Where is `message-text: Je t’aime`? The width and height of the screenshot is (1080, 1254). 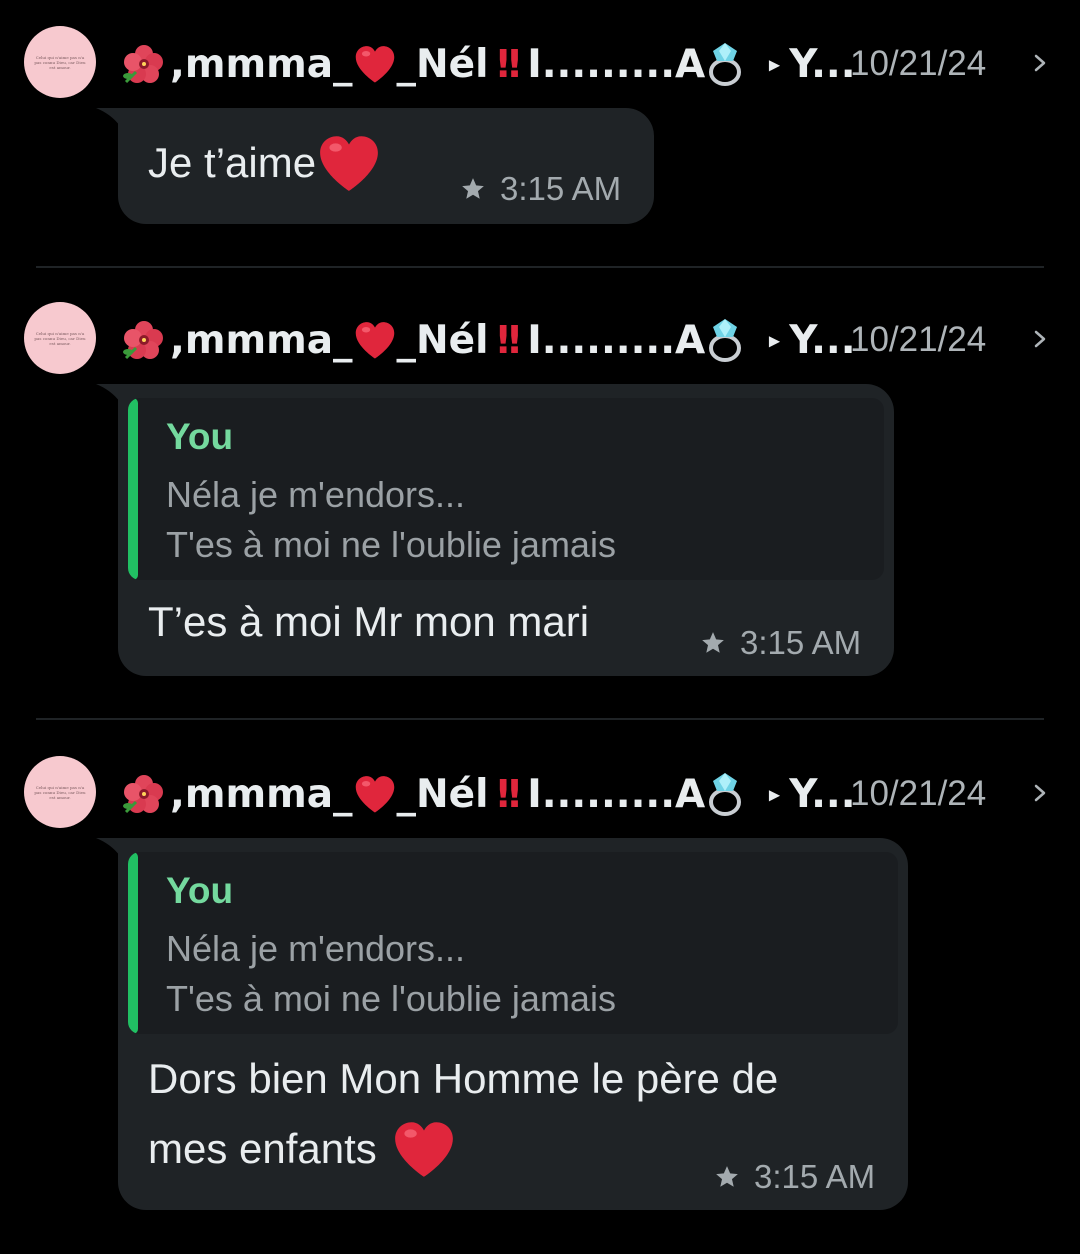 message-text: Je t’aime is located at coordinates (265, 163).